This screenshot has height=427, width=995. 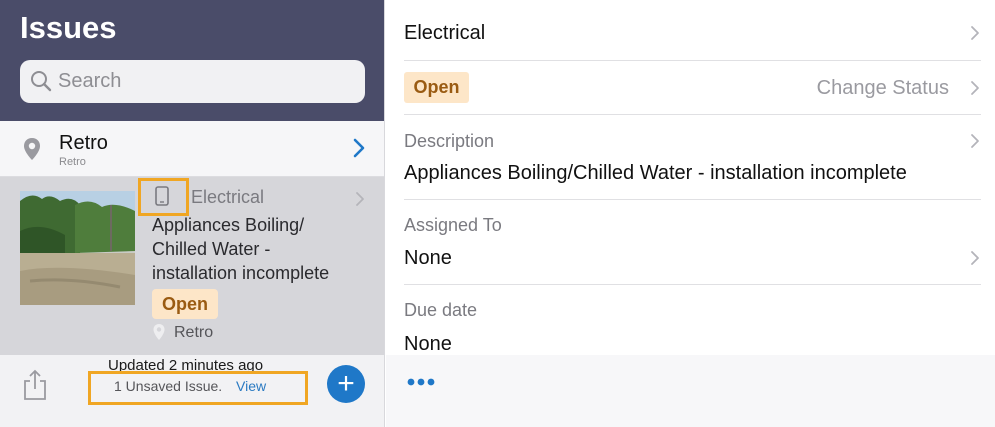 What do you see at coordinates (692, 88) in the screenshot?
I see `status-row: Open Change Status` at bounding box center [692, 88].